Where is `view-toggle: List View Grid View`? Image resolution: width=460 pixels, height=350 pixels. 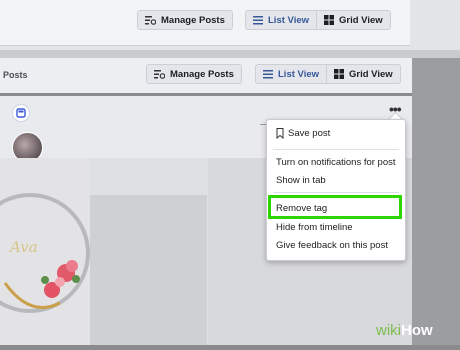
view-toggle: List View Grid View is located at coordinates (328, 74).